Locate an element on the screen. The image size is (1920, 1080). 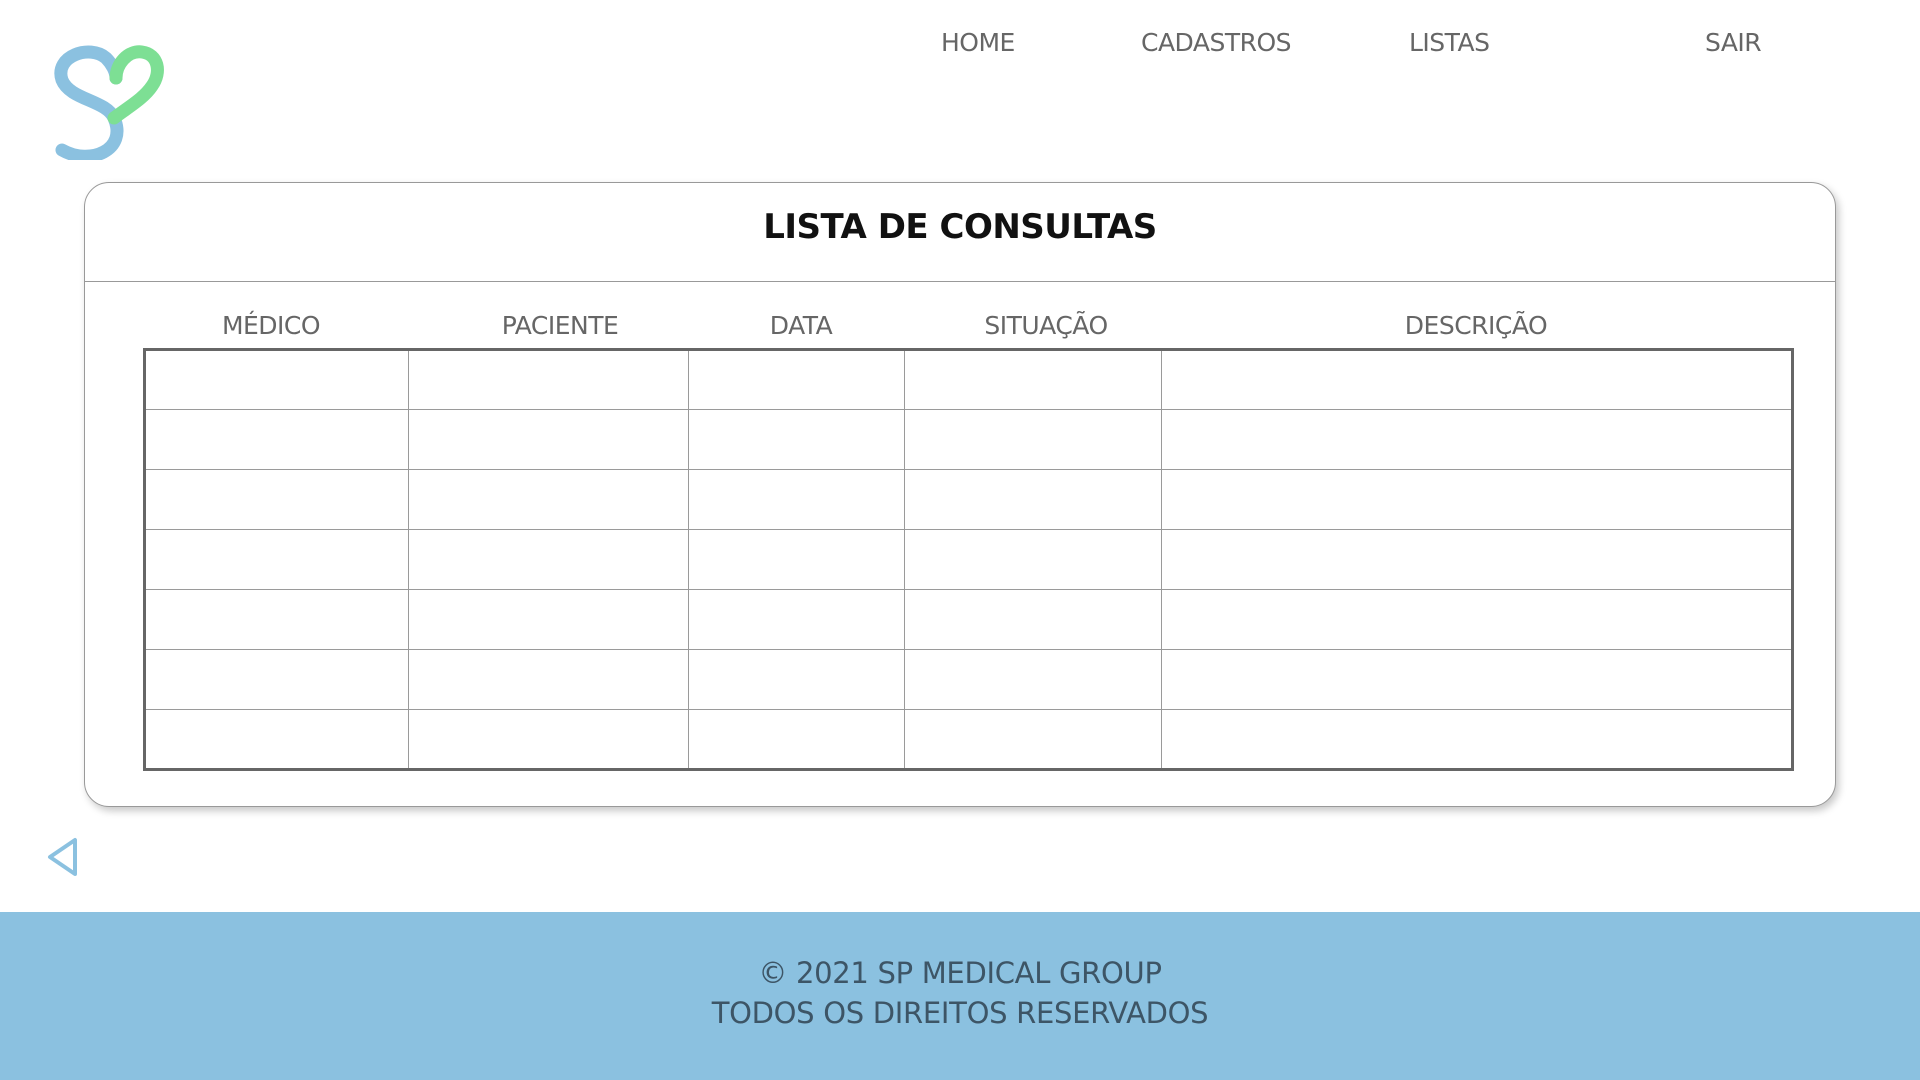
nav-listas-link: LISTAS is located at coordinates (1449, 42).